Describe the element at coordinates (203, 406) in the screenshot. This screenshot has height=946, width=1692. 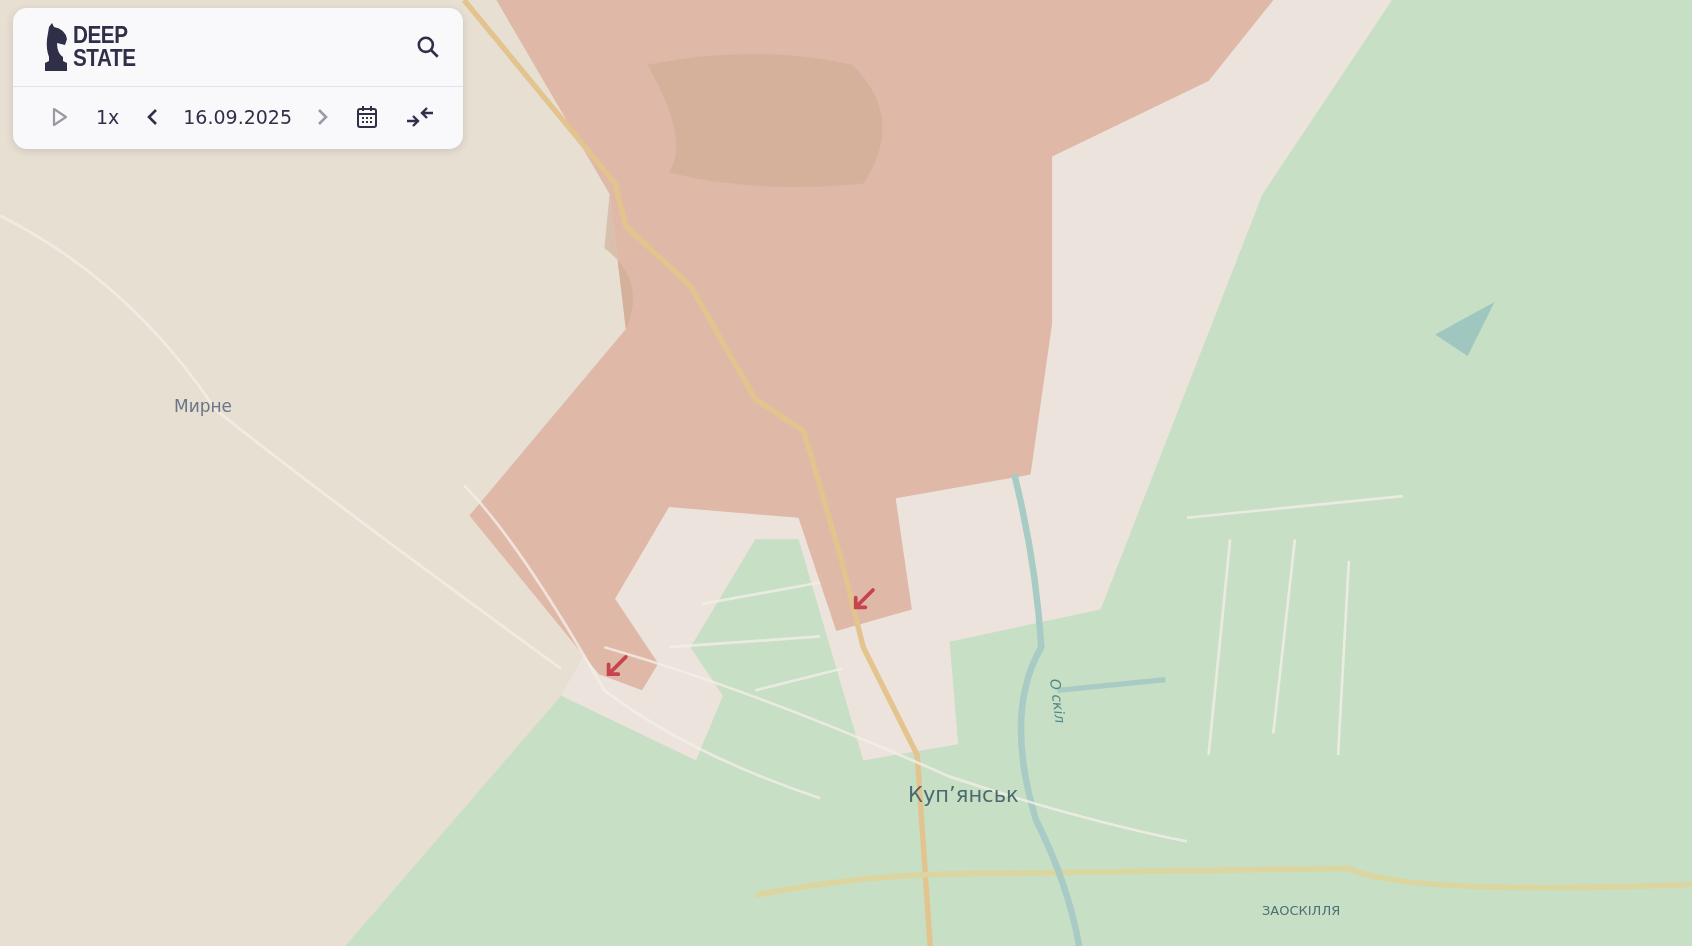
I see `map-label: Мирне` at that location.